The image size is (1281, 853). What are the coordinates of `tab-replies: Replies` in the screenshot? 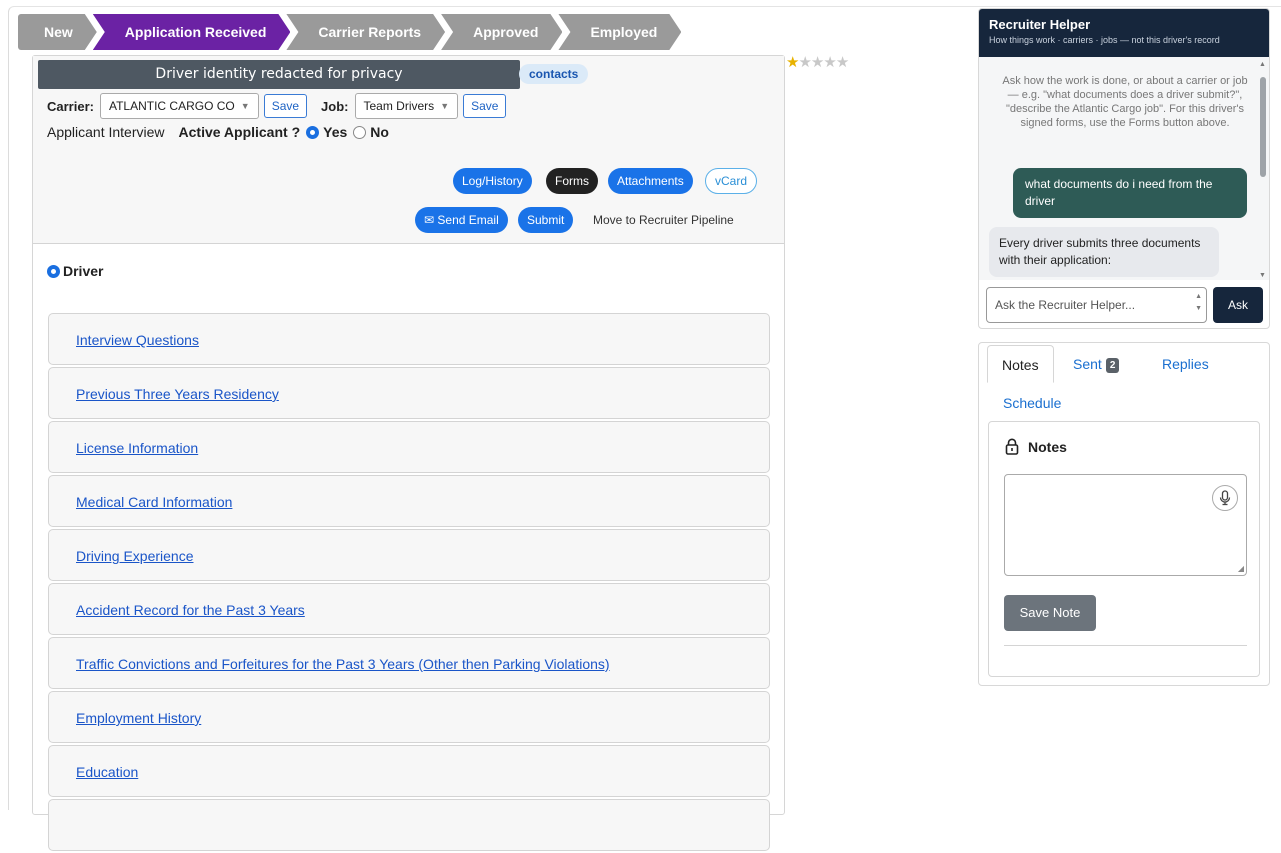 It's located at (1185, 364).